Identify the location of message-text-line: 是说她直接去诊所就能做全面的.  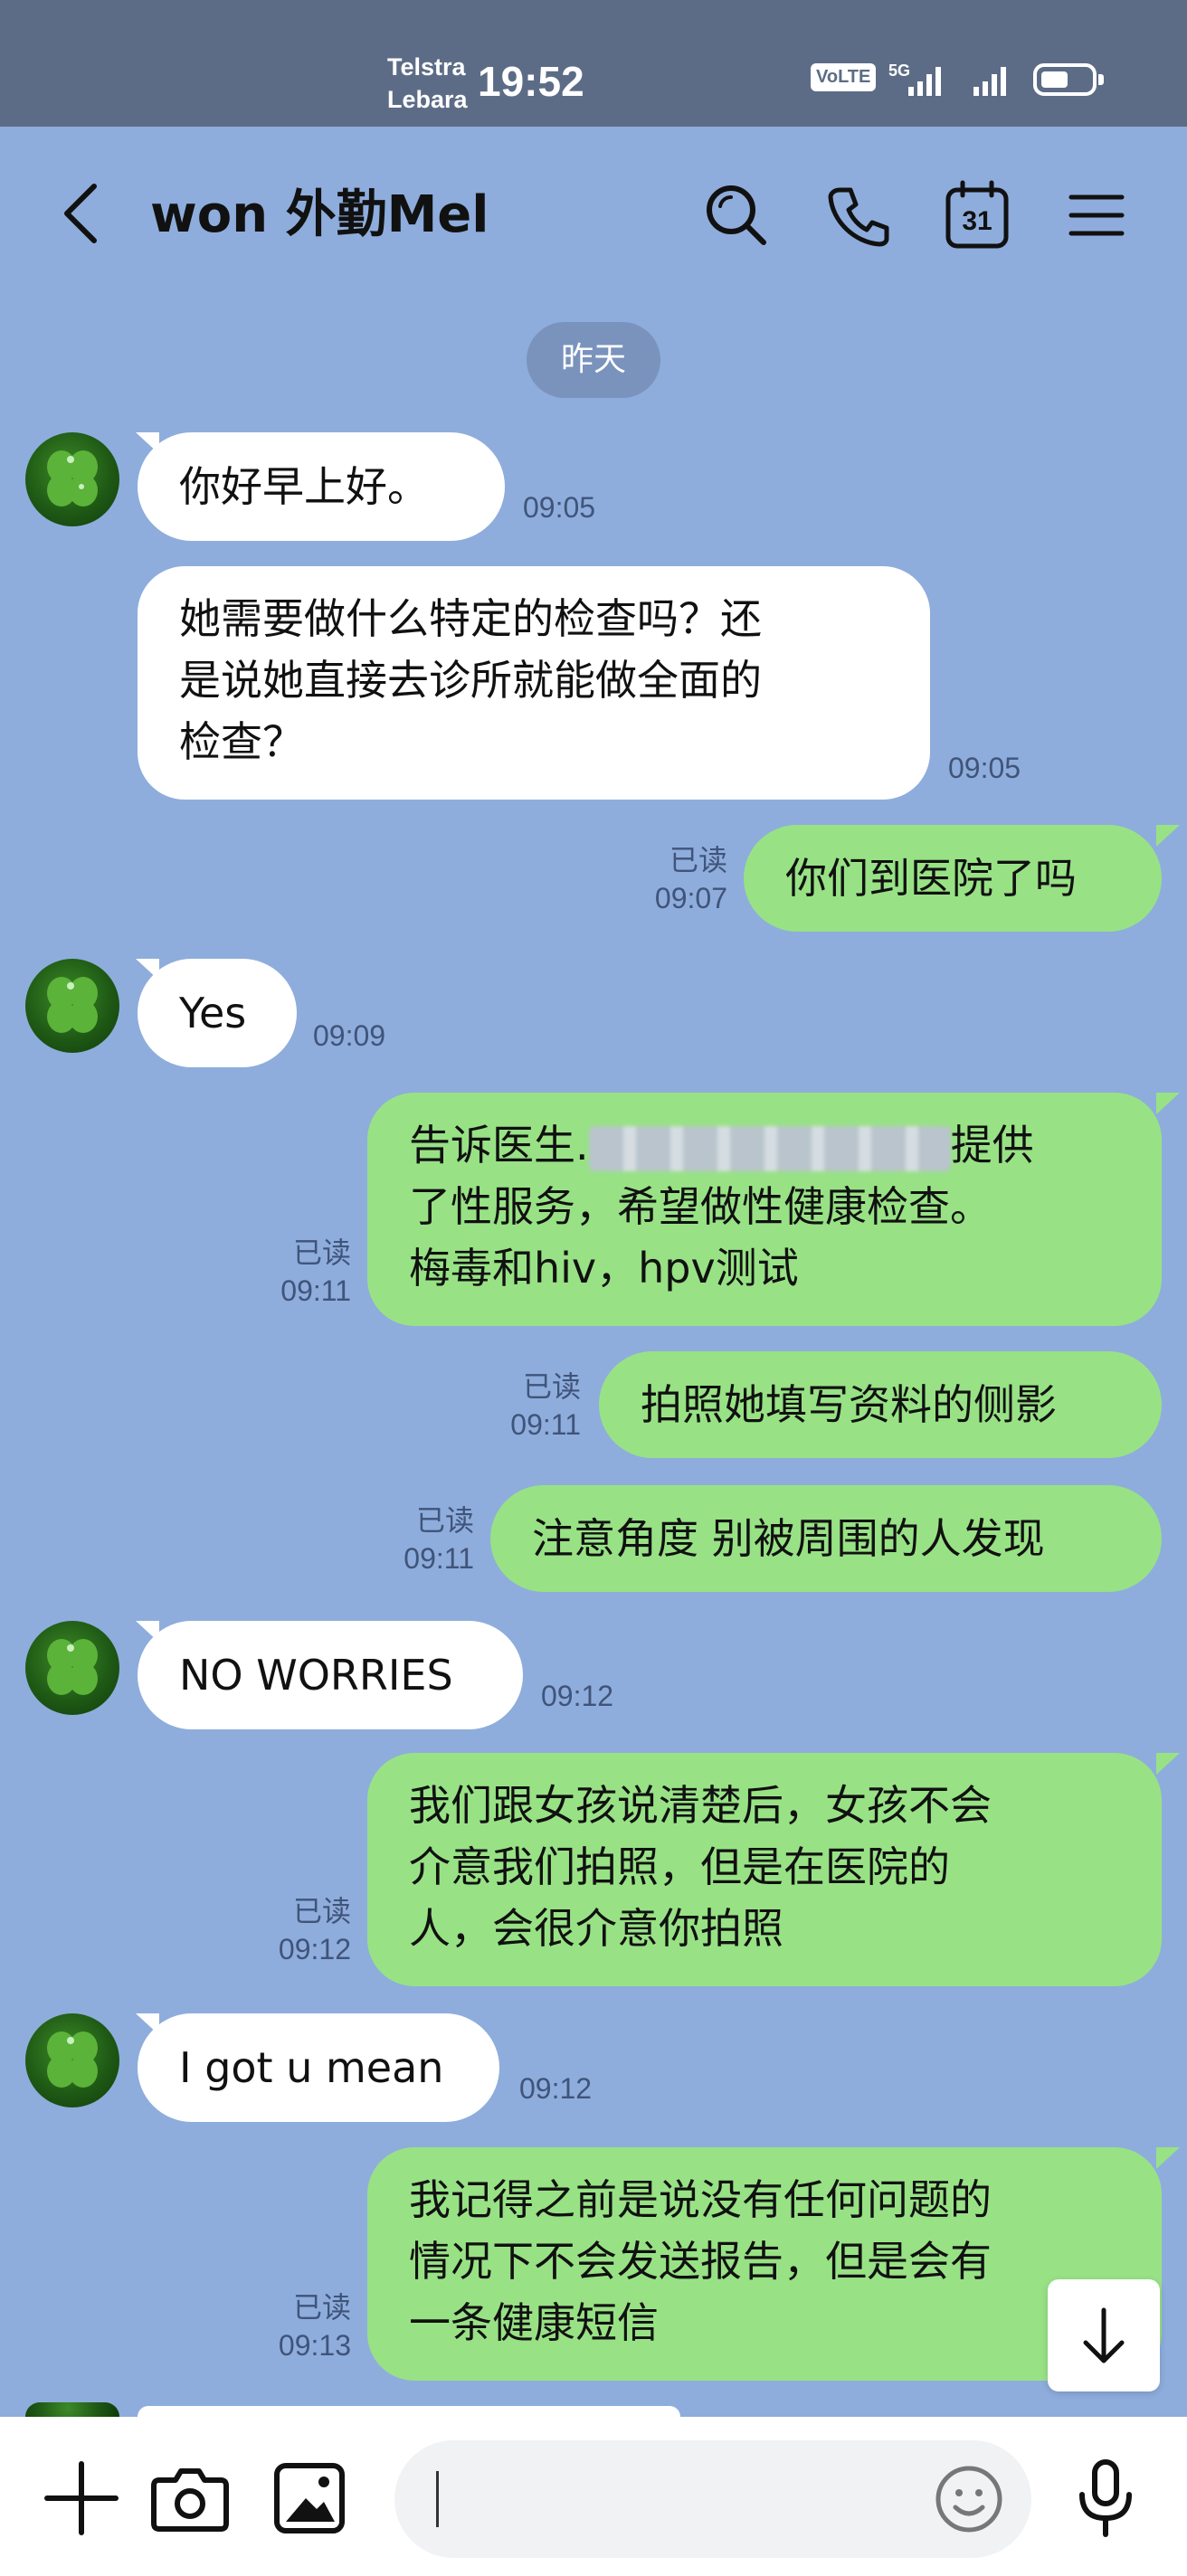
(470, 680).